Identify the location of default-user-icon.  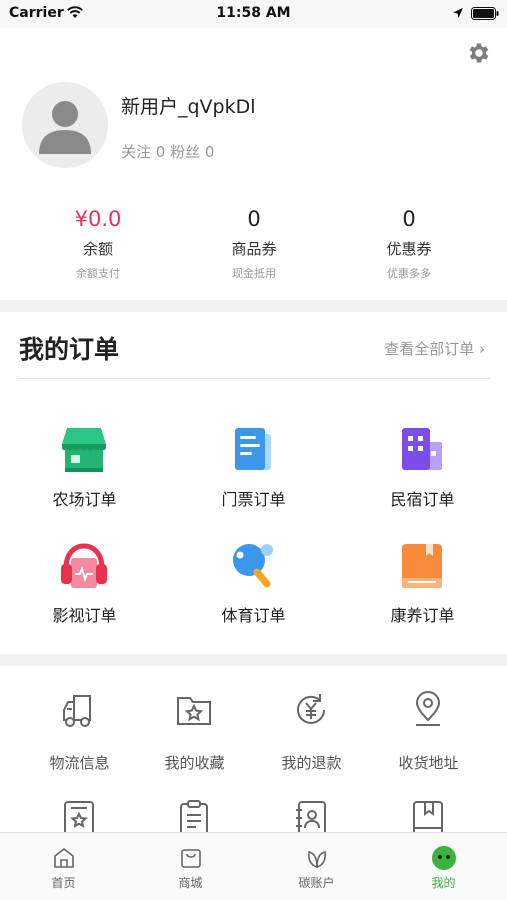
(65, 125).